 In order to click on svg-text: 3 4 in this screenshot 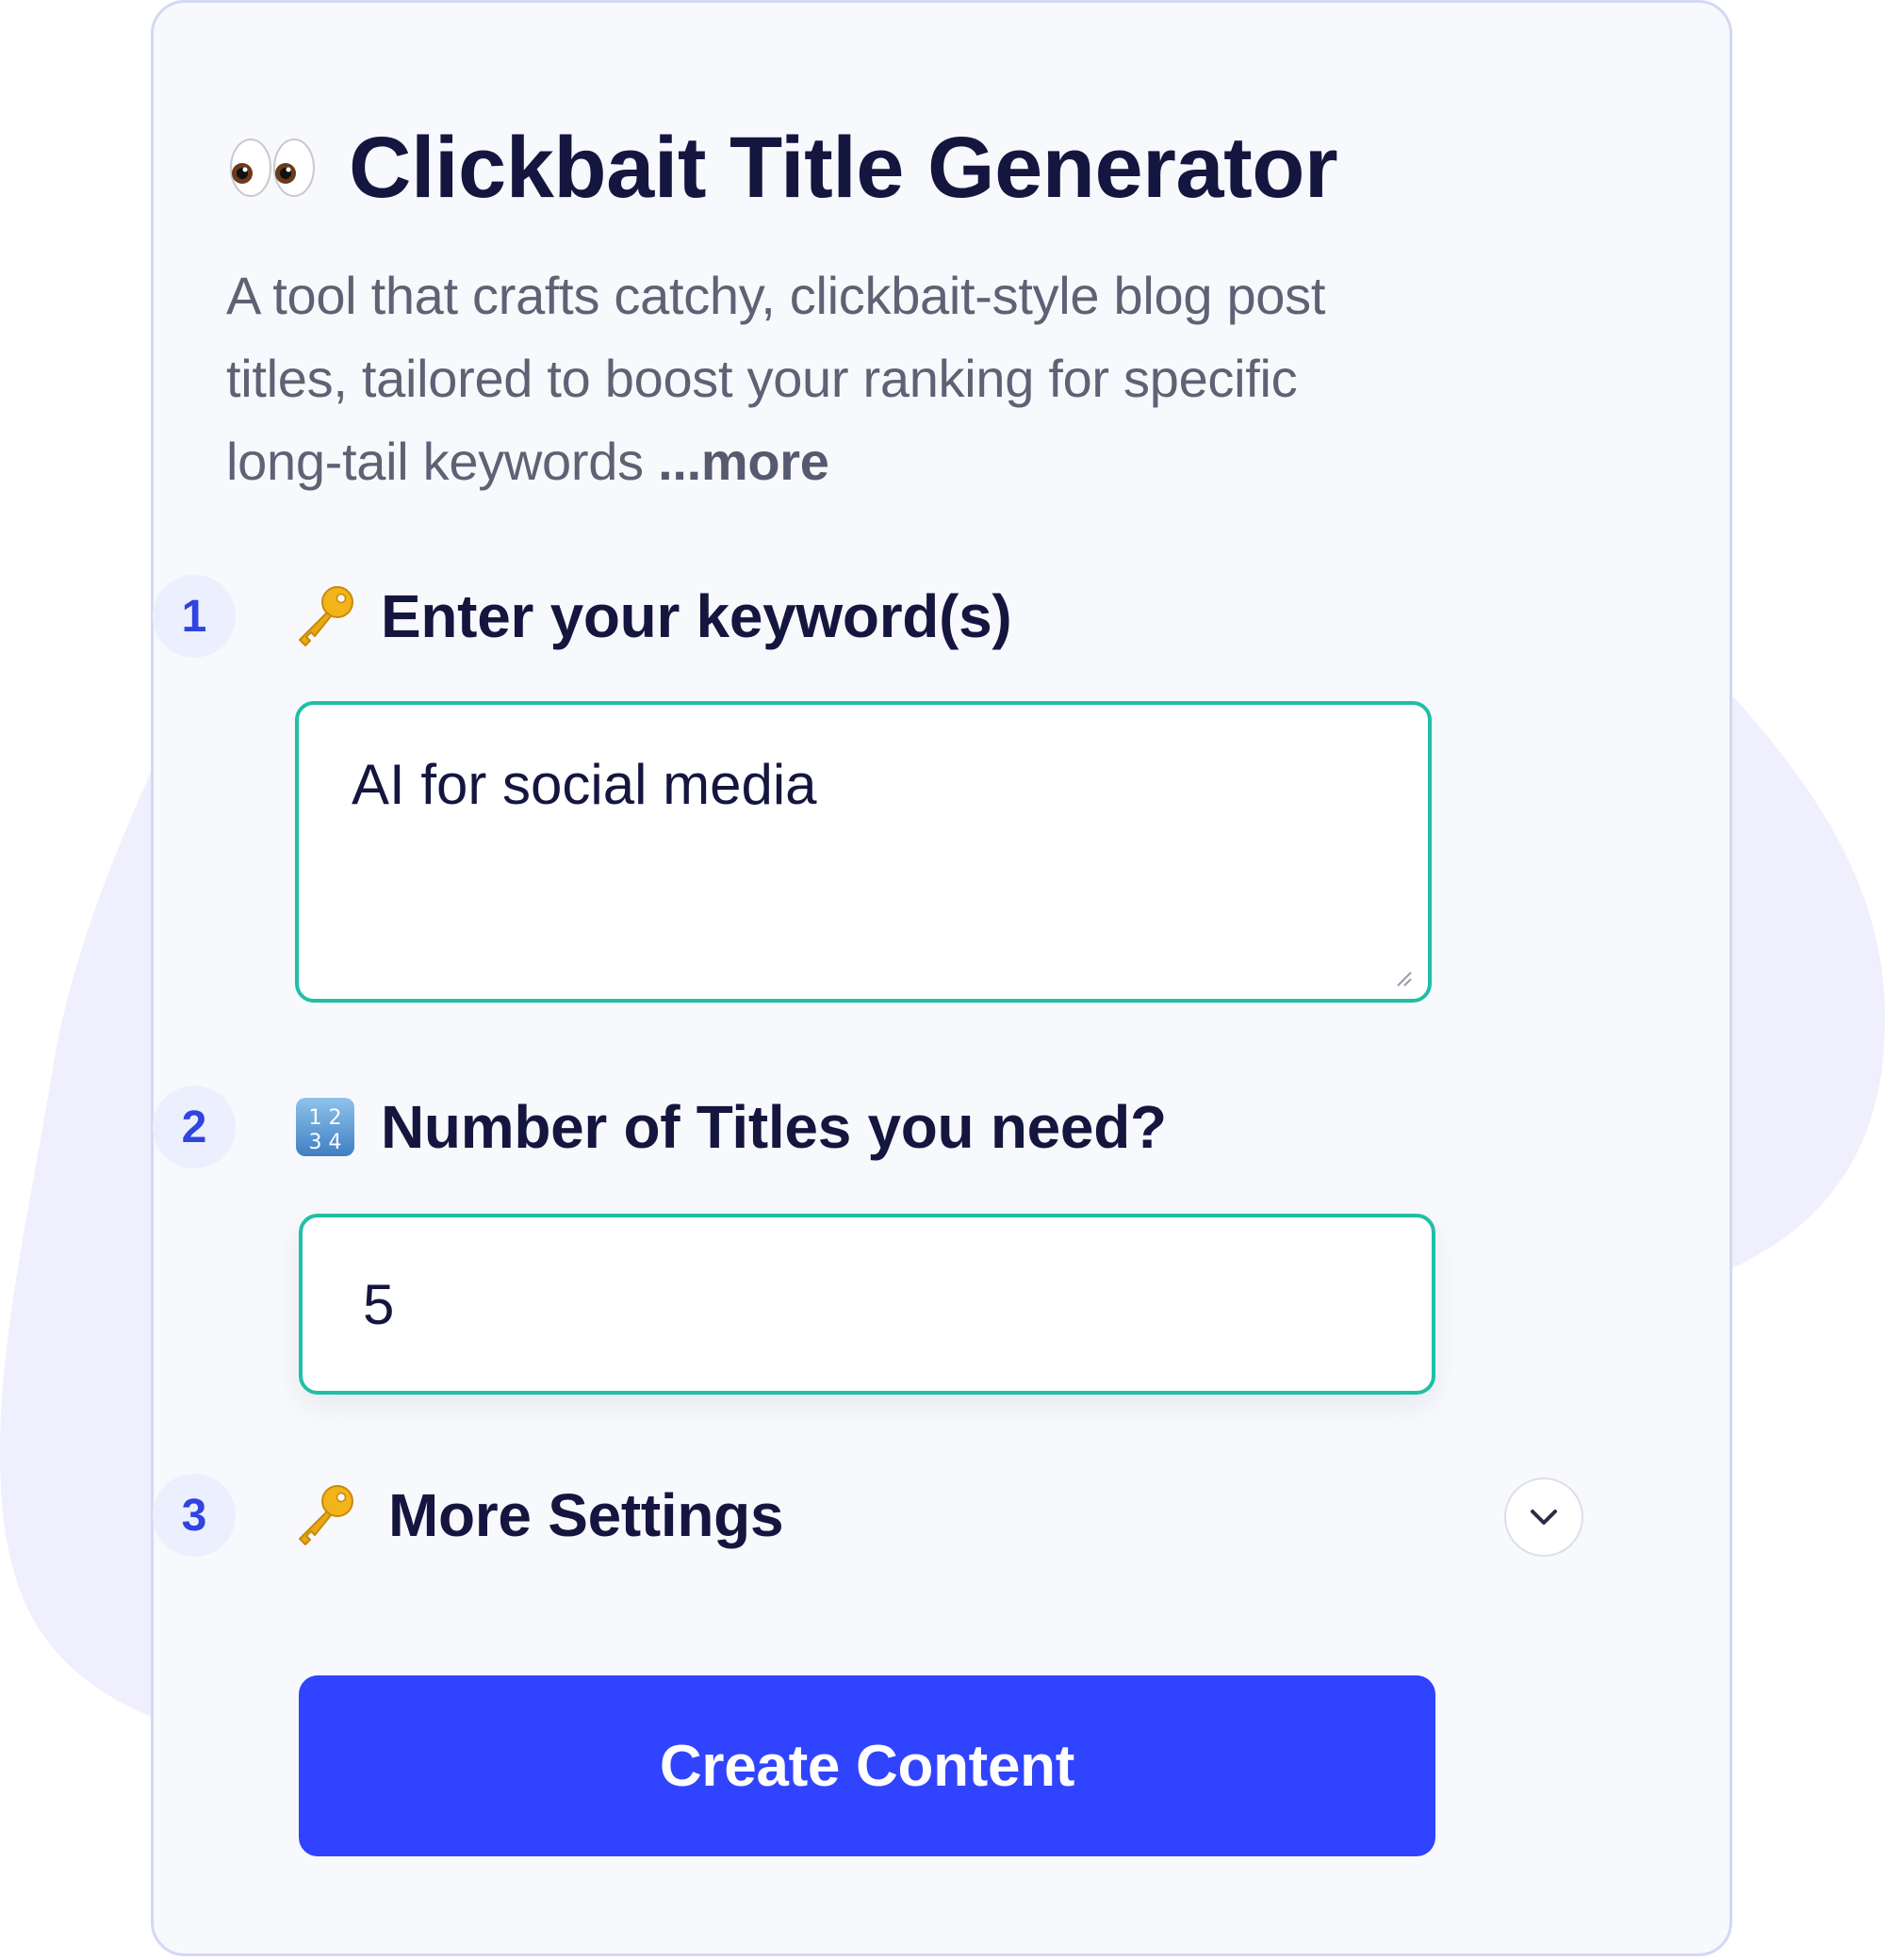, I will do `click(325, 1142)`.